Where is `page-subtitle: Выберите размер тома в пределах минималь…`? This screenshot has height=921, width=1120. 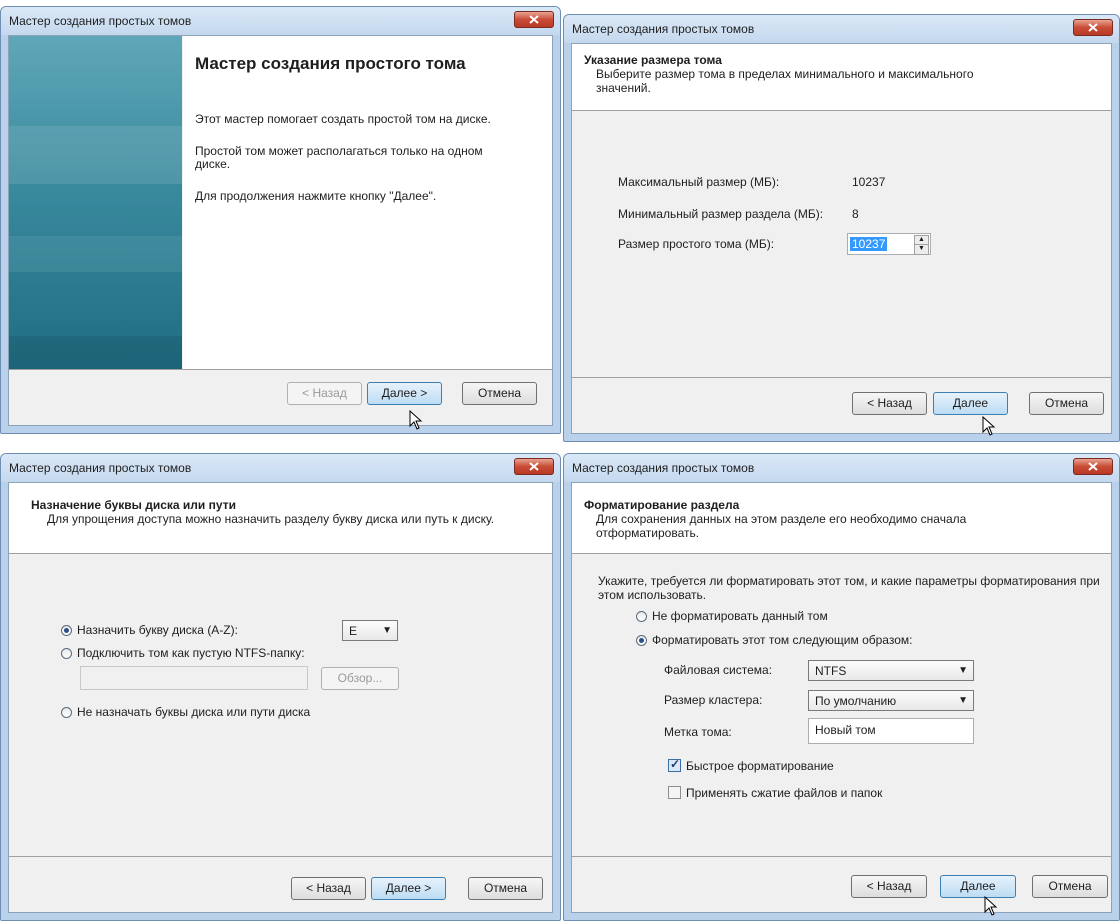 page-subtitle: Выберите размер тома в пределах минималь… is located at coordinates (785, 81).